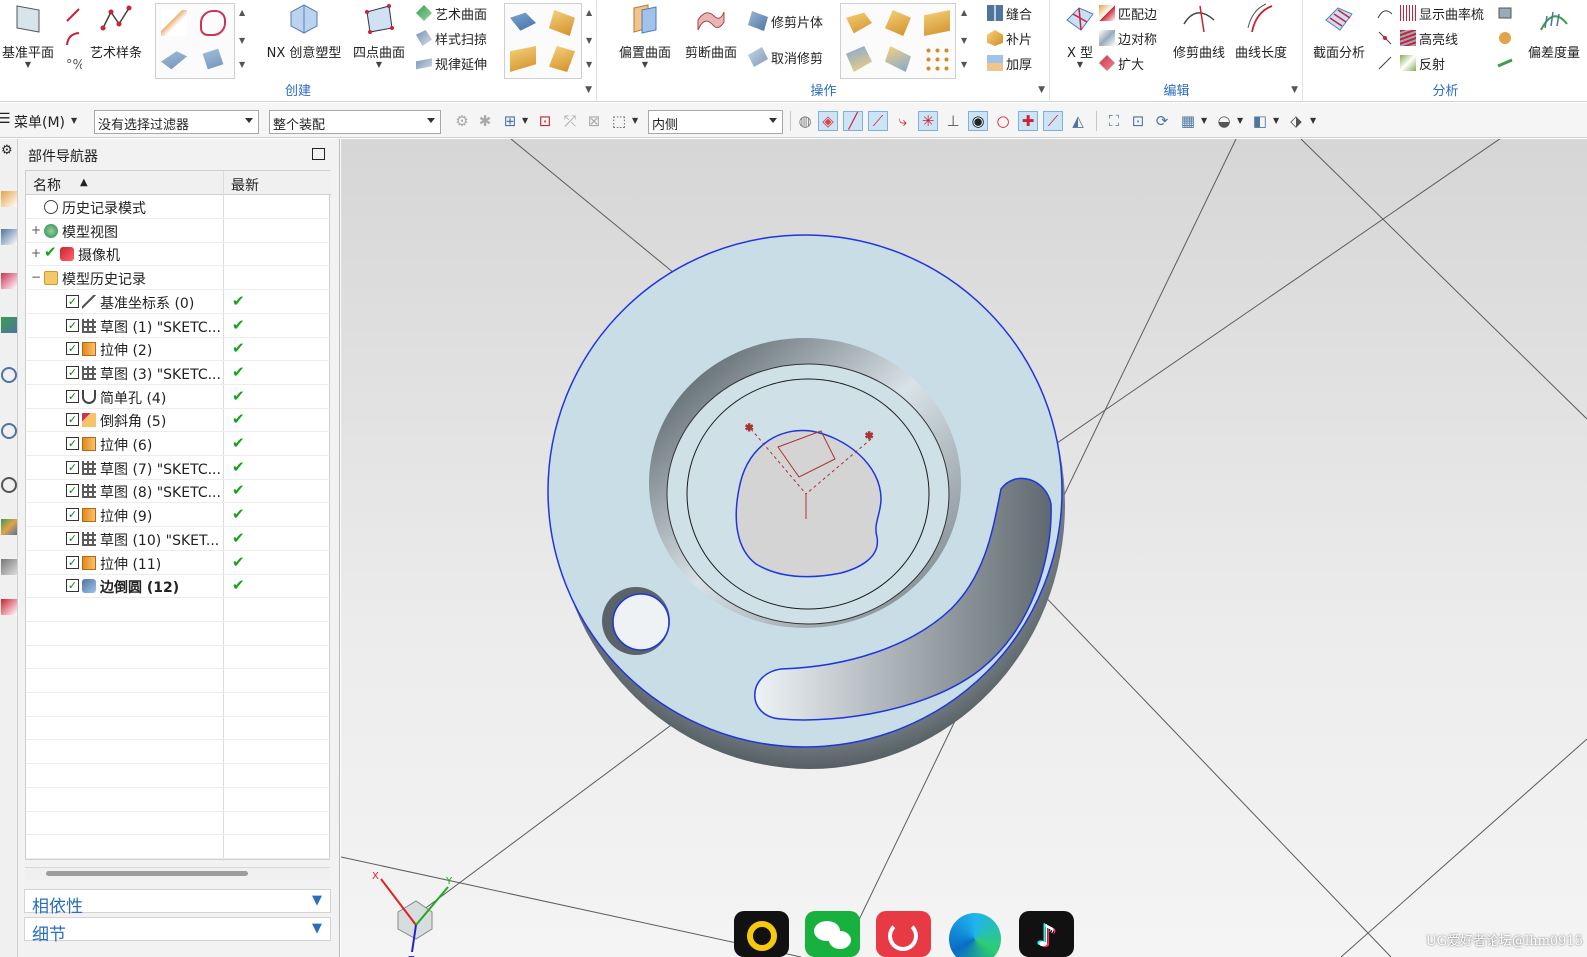 The width and height of the screenshot is (1587, 957). Describe the element at coordinates (29, 35) in the screenshot. I see `datum-plane-button: 基准平面 ▼` at that location.